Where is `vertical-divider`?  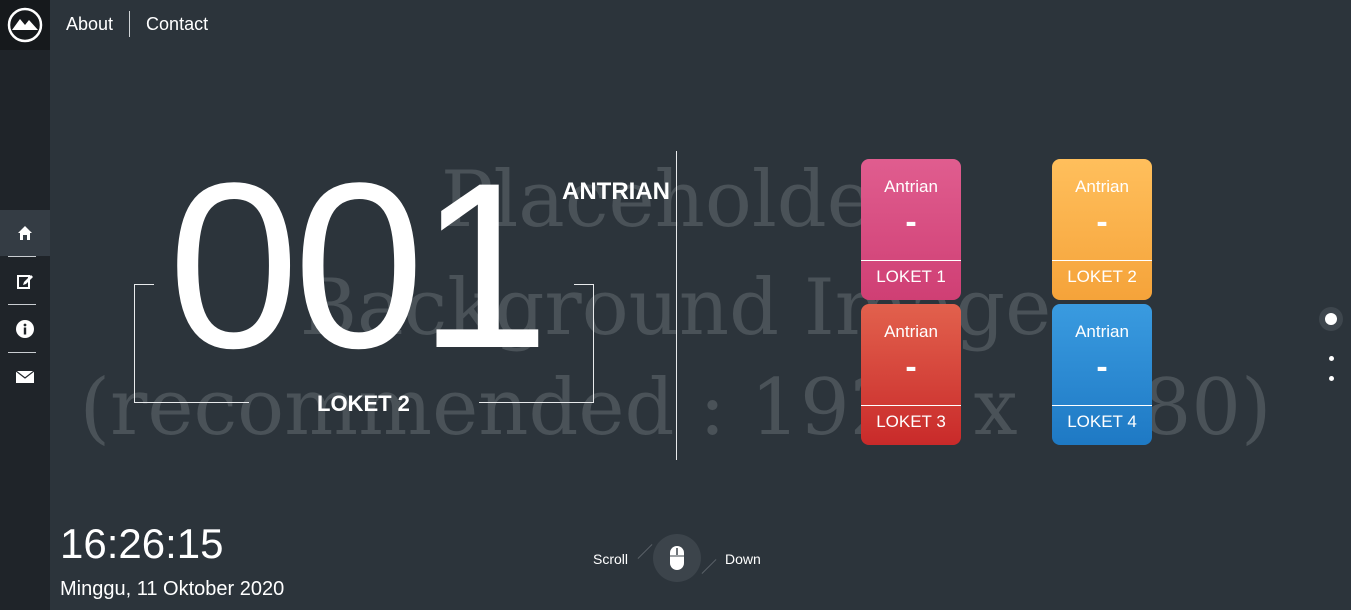
vertical-divider is located at coordinates (676, 305).